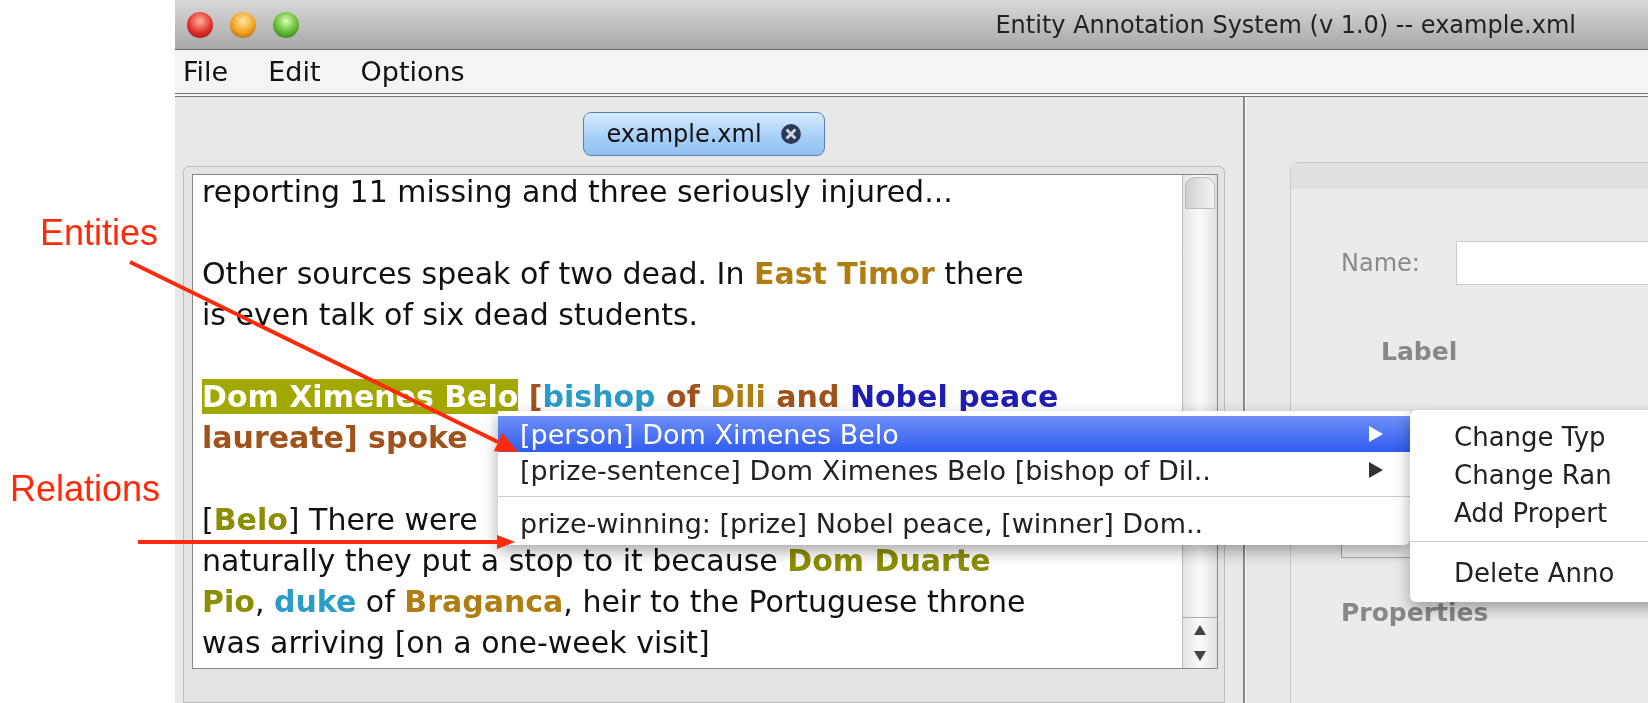  Describe the element at coordinates (250, 519) in the screenshot. I see `text-span: Belo` at that location.